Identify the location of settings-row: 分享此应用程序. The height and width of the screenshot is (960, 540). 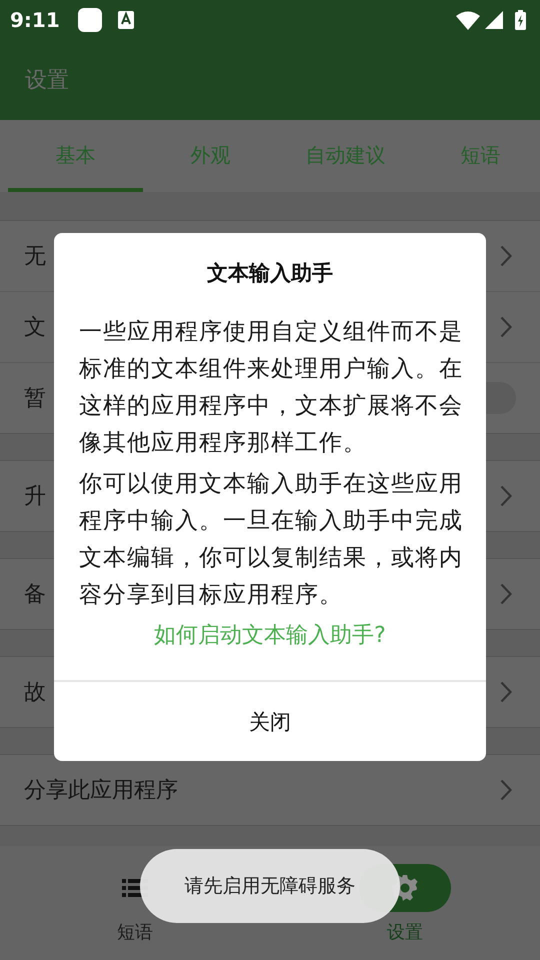
(270, 790).